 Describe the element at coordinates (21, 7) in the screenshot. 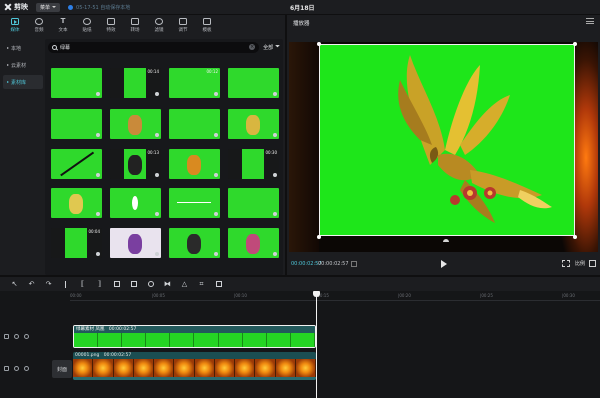

I see `logo-text: 剪映` at that location.